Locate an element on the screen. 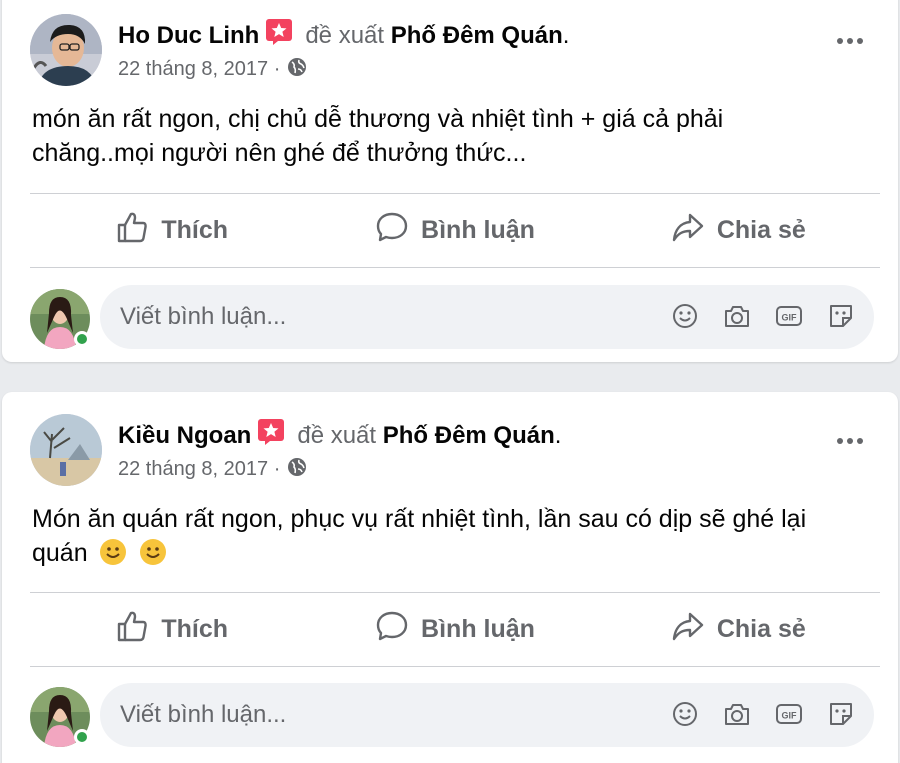 Image resolution: width=900 pixels, height=763 pixels. author-name: Ho Duc Linh is located at coordinates (188, 35).